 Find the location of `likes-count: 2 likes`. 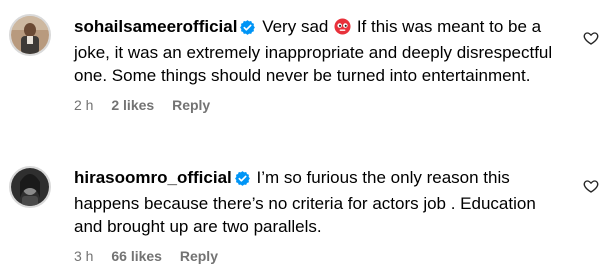

likes-count: 2 likes is located at coordinates (132, 105).